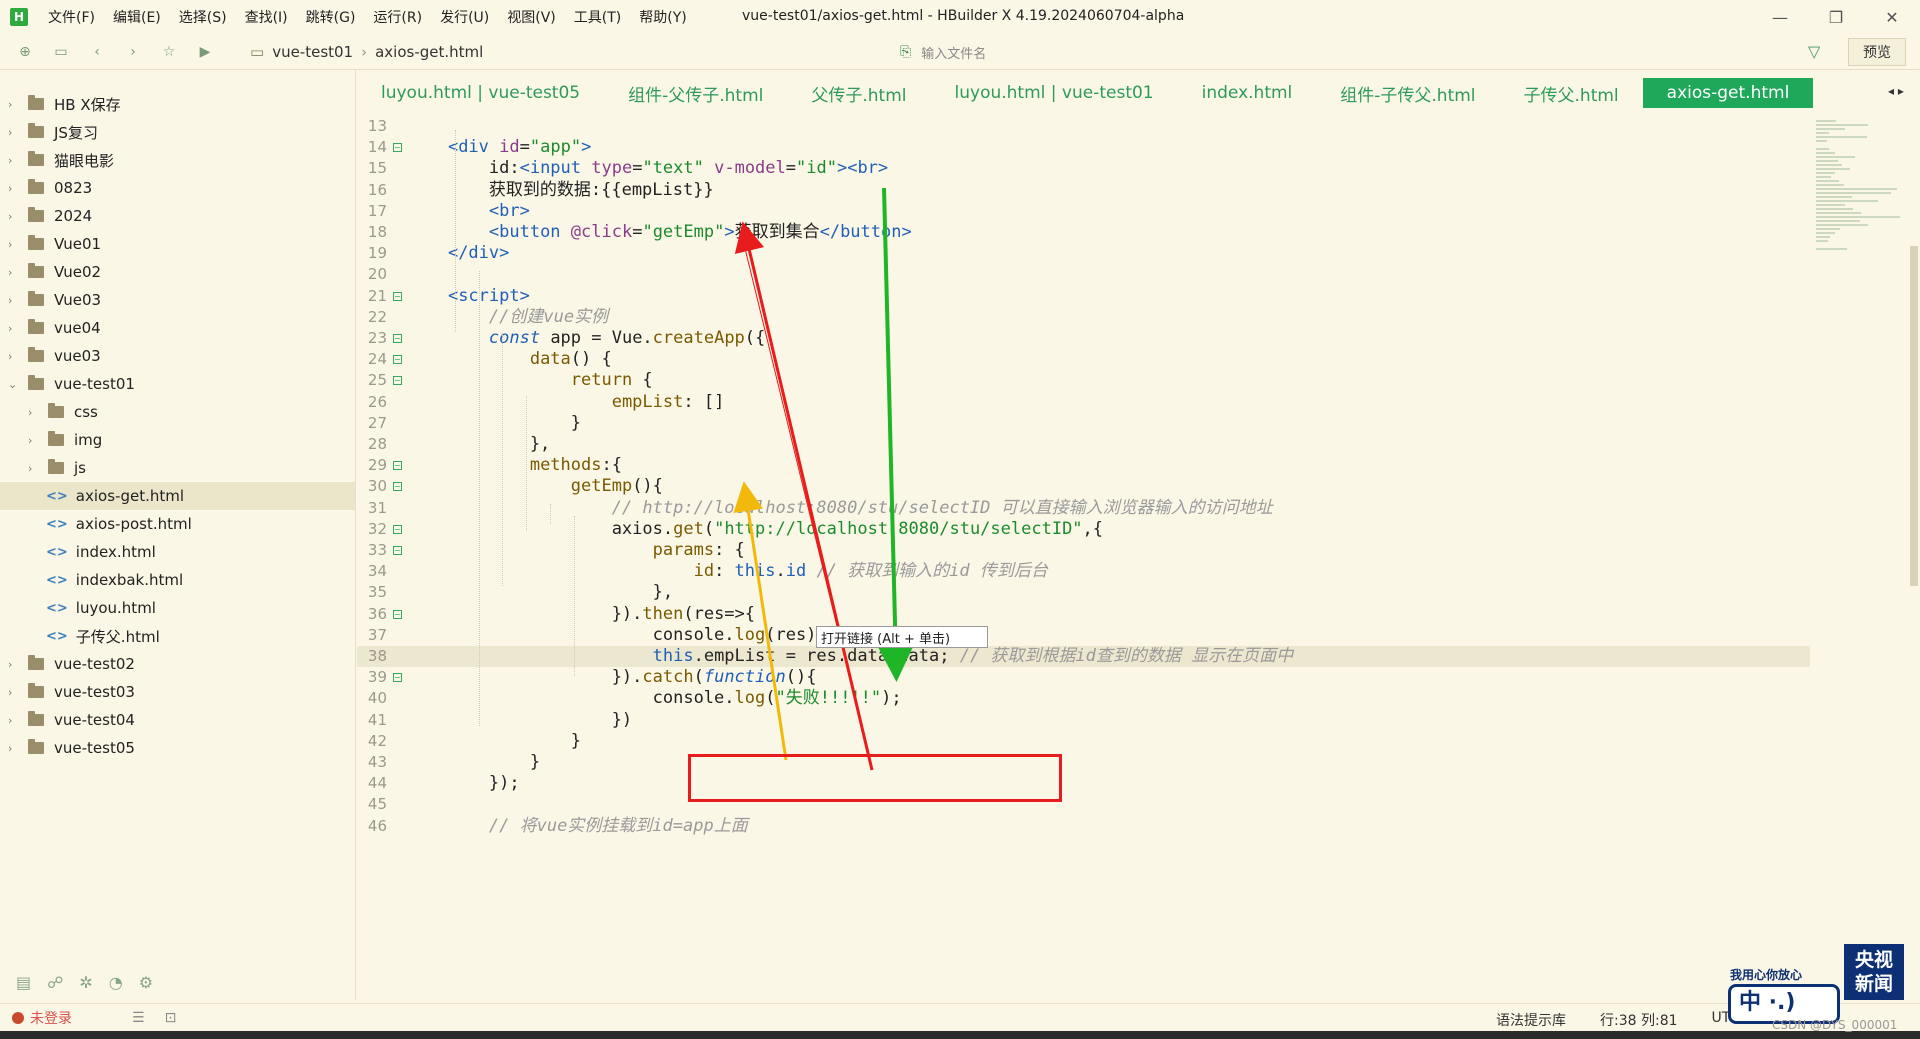 This screenshot has width=1920, height=1039. What do you see at coordinates (531, 17) in the screenshot?
I see `menu-item: 视图(V)` at bounding box center [531, 17].